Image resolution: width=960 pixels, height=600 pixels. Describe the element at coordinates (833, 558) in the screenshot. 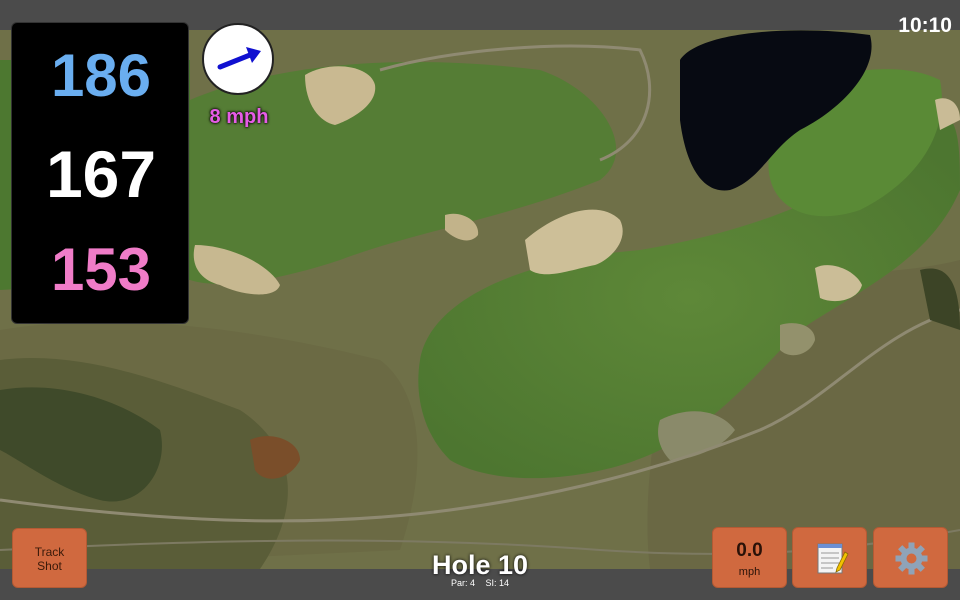

I see `notepad-icon` at that location.